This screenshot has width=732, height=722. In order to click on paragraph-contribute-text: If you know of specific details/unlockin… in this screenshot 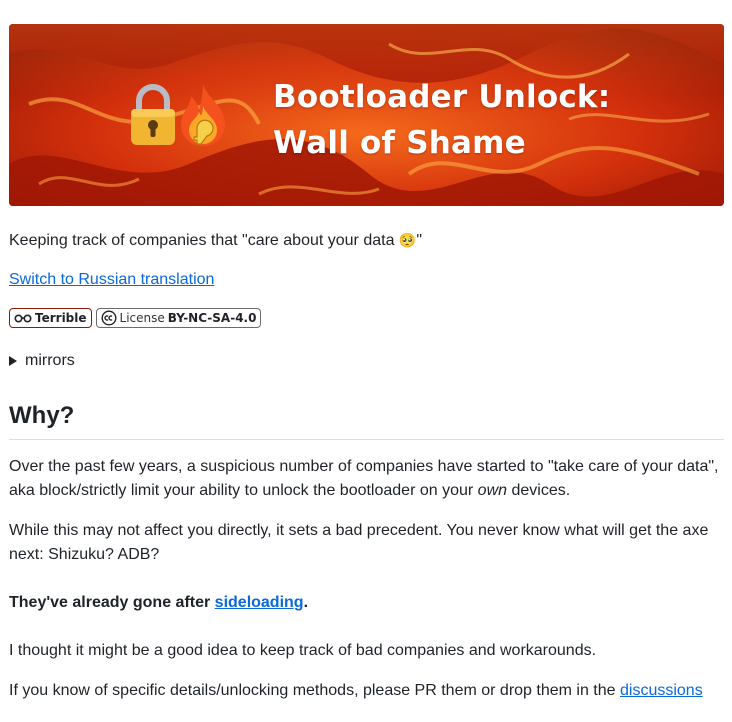, I will do `click(314, 690)`.